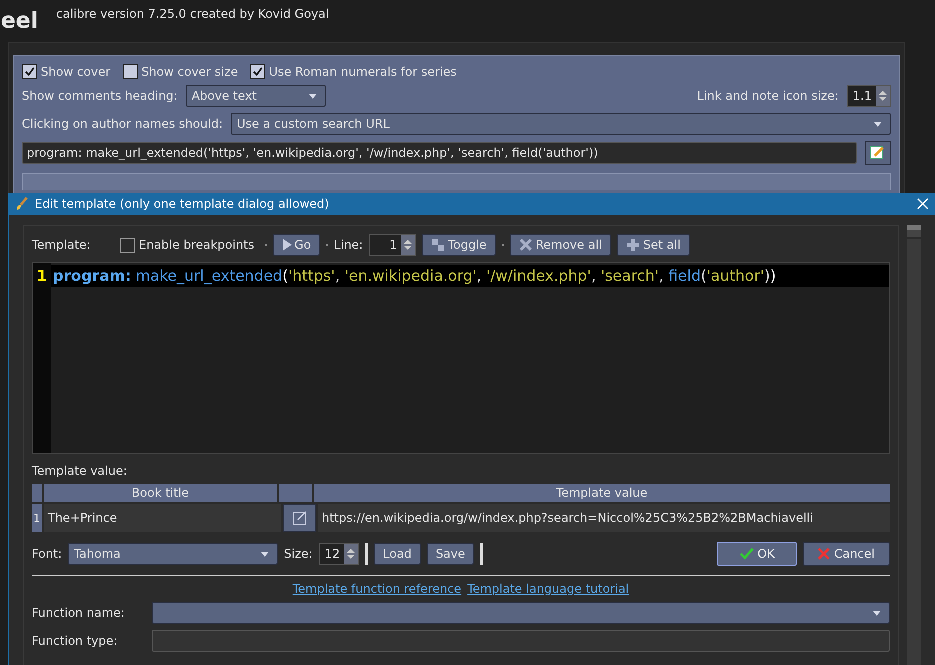  What do you see at coordinates (80, 471) in the screenshot?
I see `section-label: Template value:` at bounding box center [80, 471].